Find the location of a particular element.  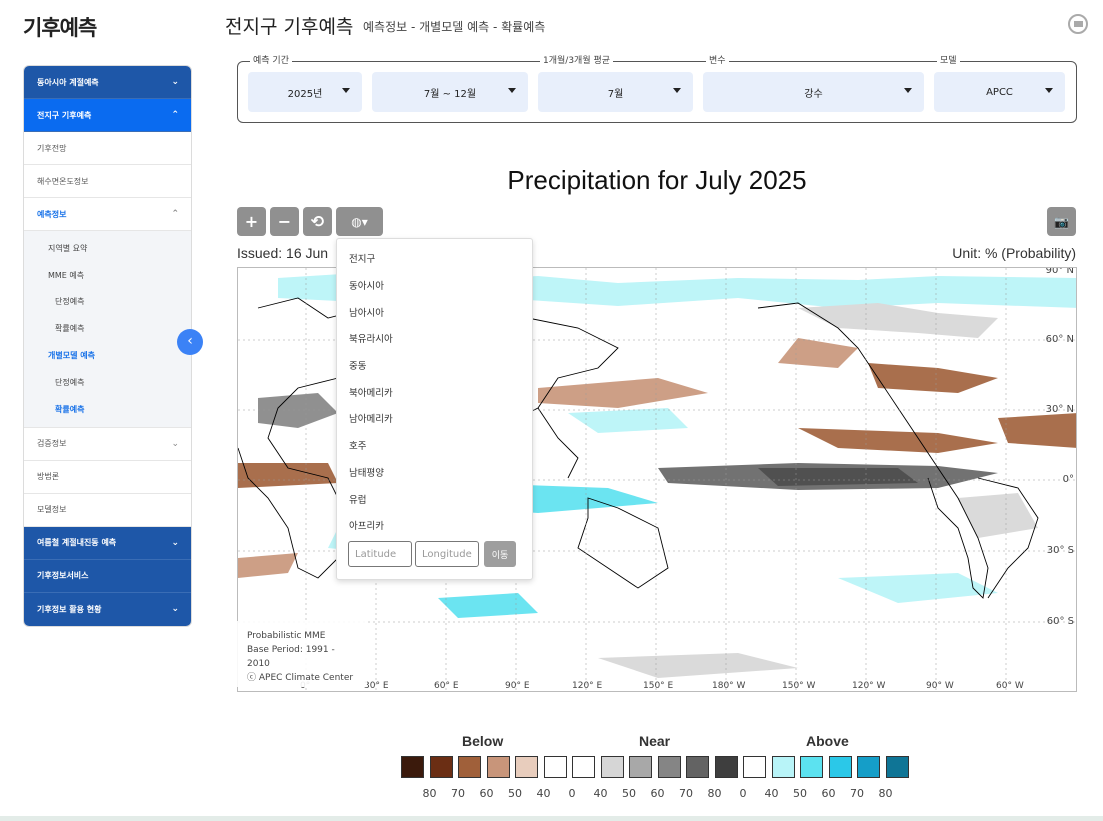

sidebar-item-mme: MME 예측 is located at coordinates (107, 275).